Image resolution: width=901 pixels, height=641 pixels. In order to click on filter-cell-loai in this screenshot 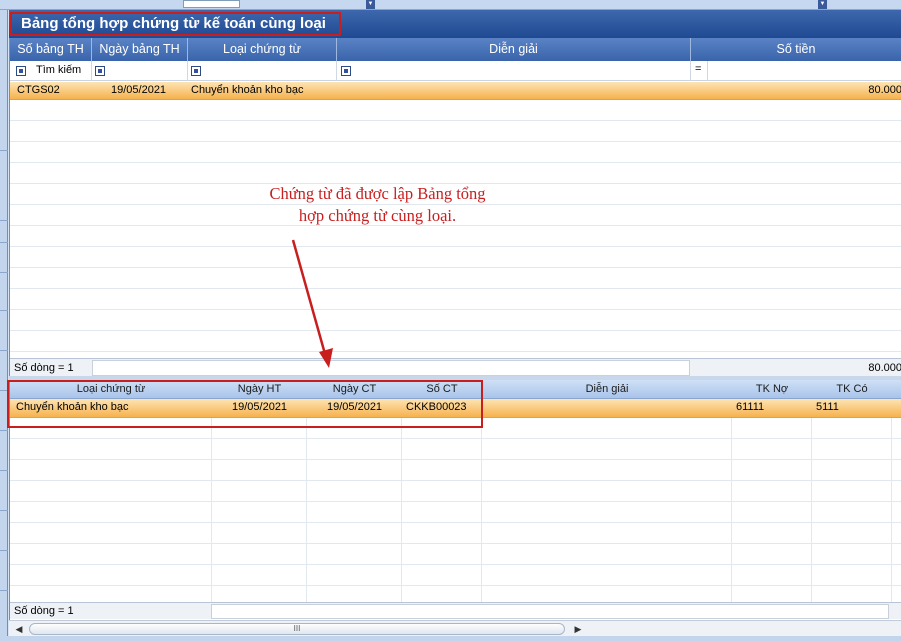, I will do `click(262, 71)`.